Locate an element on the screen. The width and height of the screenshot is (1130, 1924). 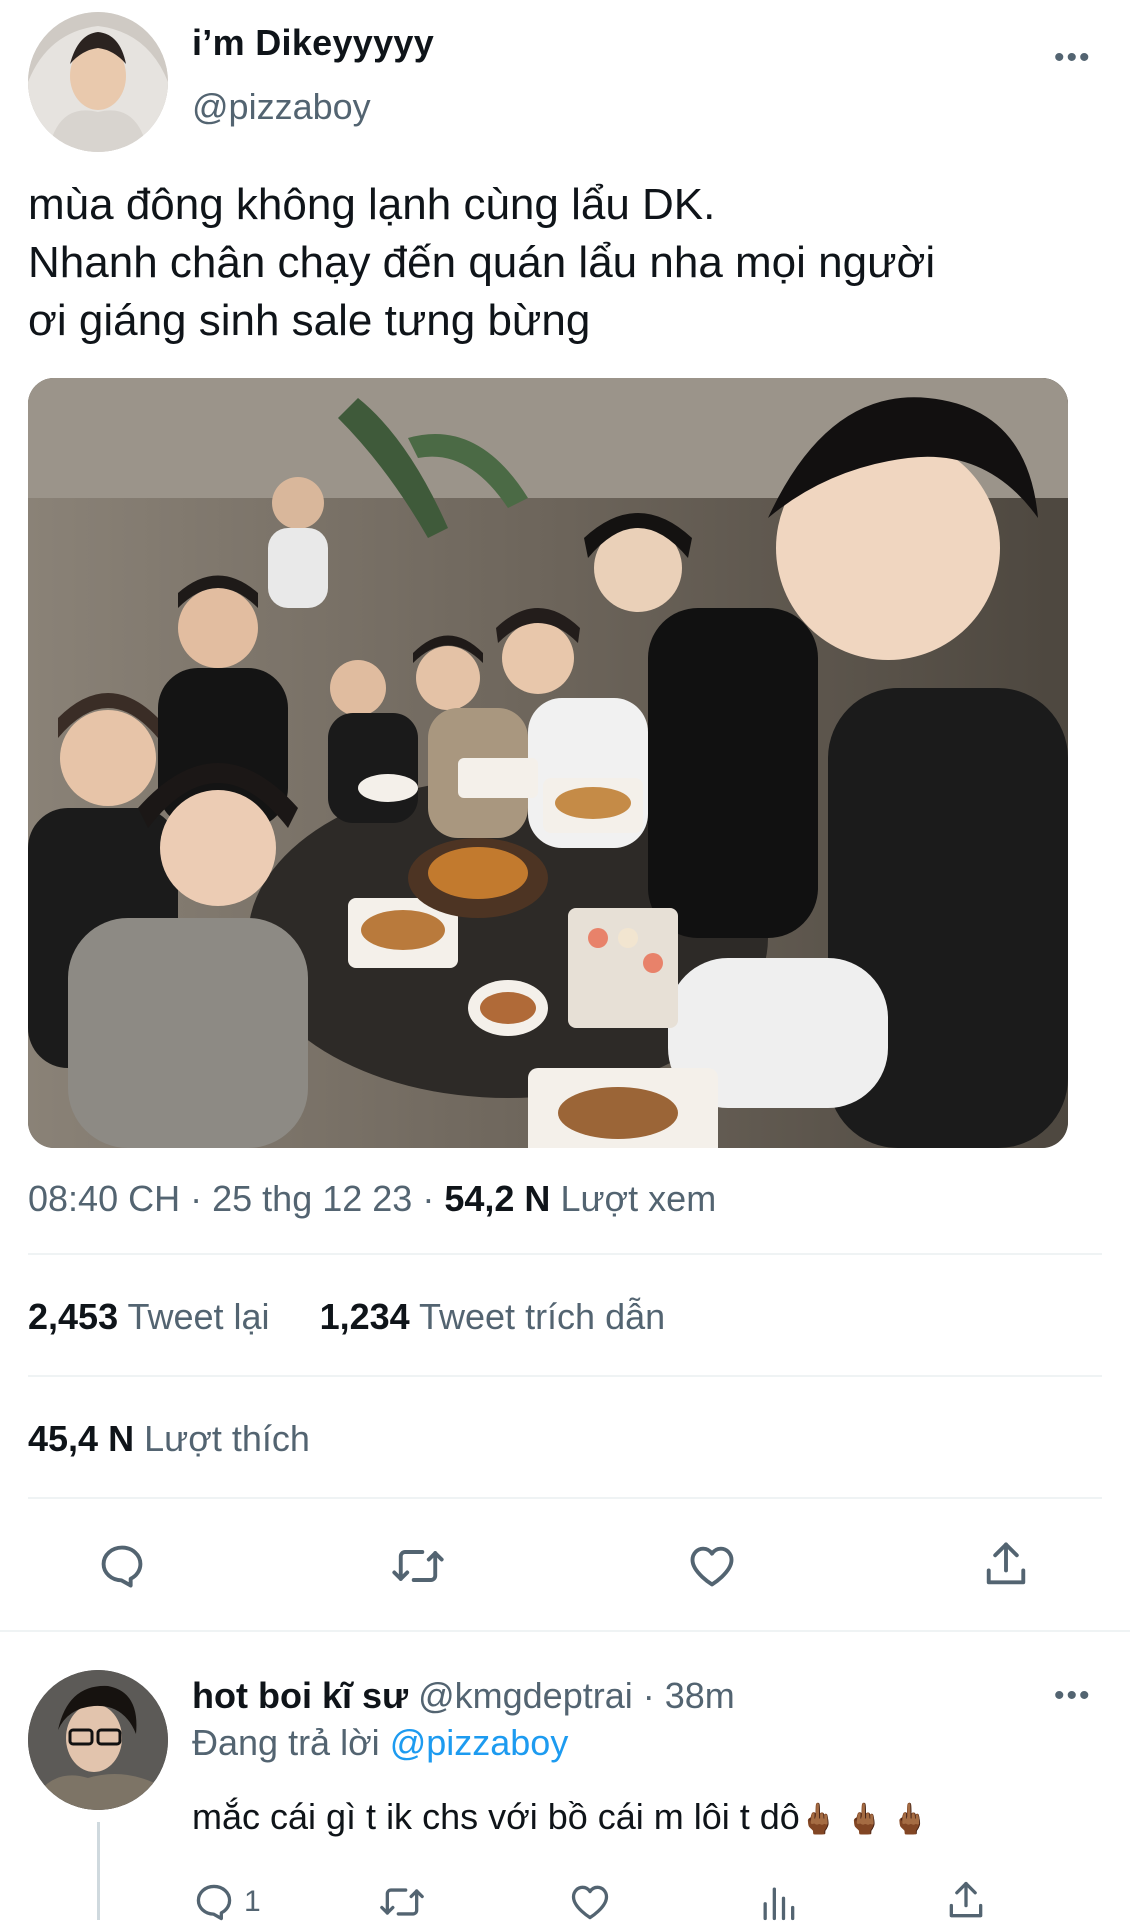
tweet-text-line: ơi giáng sinh sale tưng bừng is located at coordinates (309, 320).